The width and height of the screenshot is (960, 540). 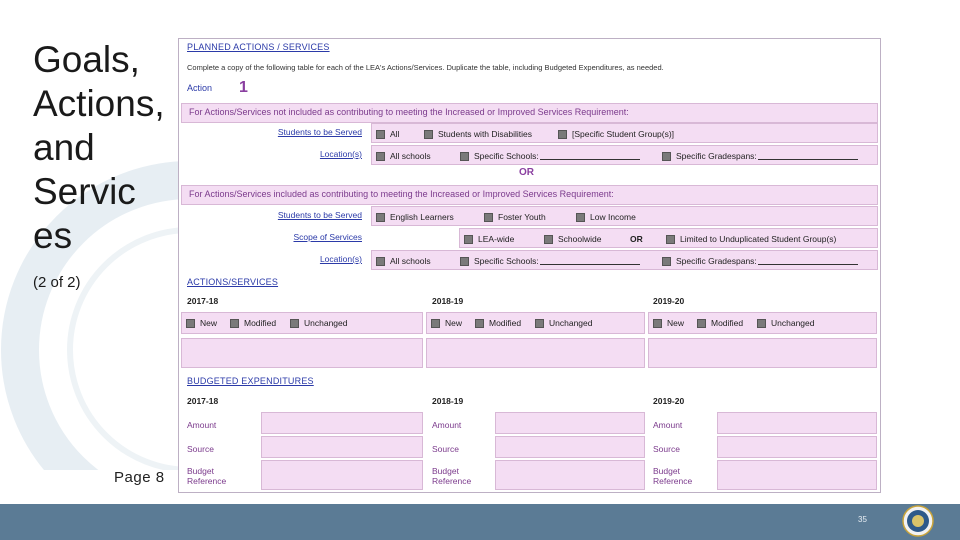 I want to click on option-foster-youth: Foster Youth, so click(x=515, y=217).